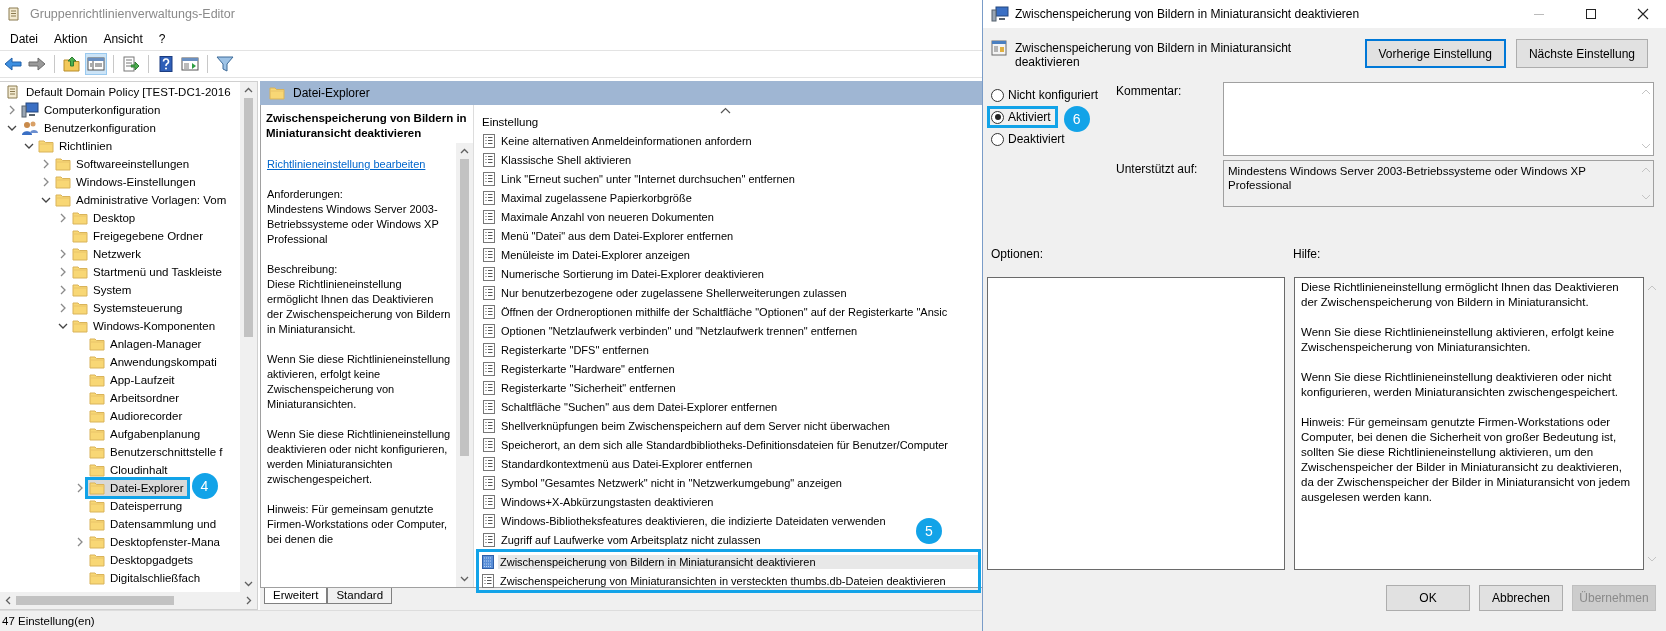 The height and width of the screenshot is (631, 1666). I want to click on tree-item: Anwendungskompati, so click(154, 362).